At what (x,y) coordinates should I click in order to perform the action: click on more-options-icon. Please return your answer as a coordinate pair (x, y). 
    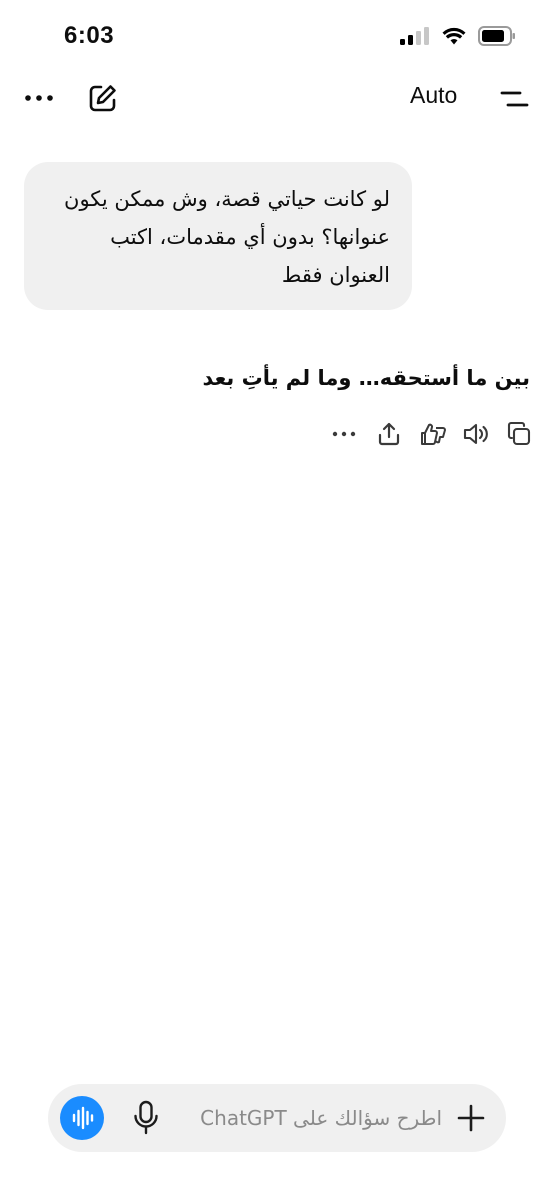
    Looking at the image, I should click on (344, 434).